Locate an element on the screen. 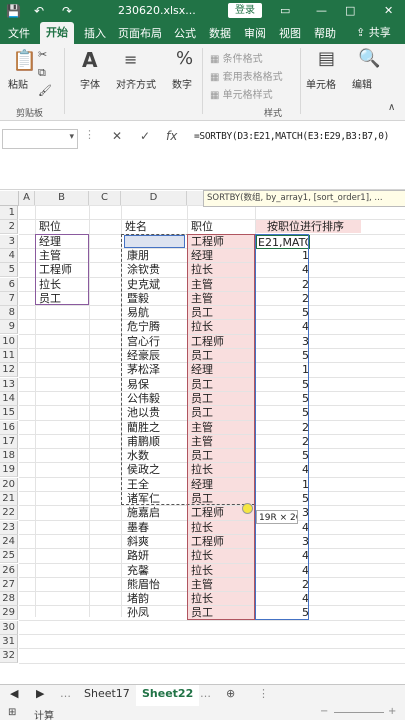 The width and height of the screenshot is (405, 722). column-header-a: A is located at coordinates (27, 198).